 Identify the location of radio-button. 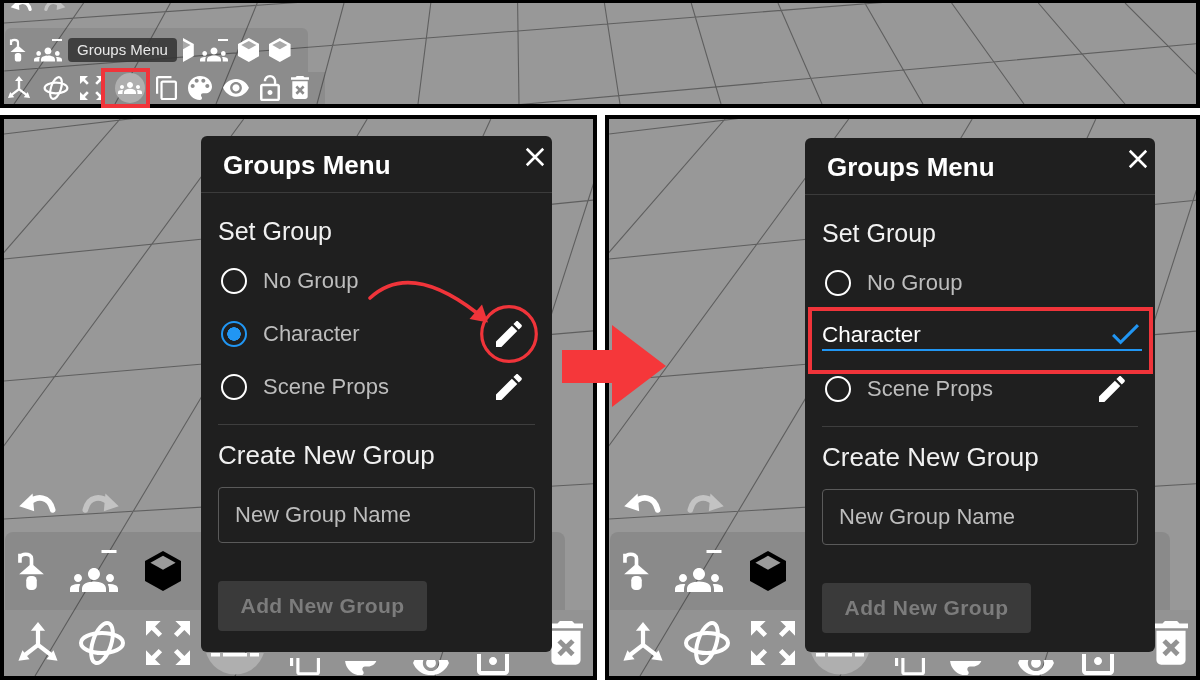
(234, 333).